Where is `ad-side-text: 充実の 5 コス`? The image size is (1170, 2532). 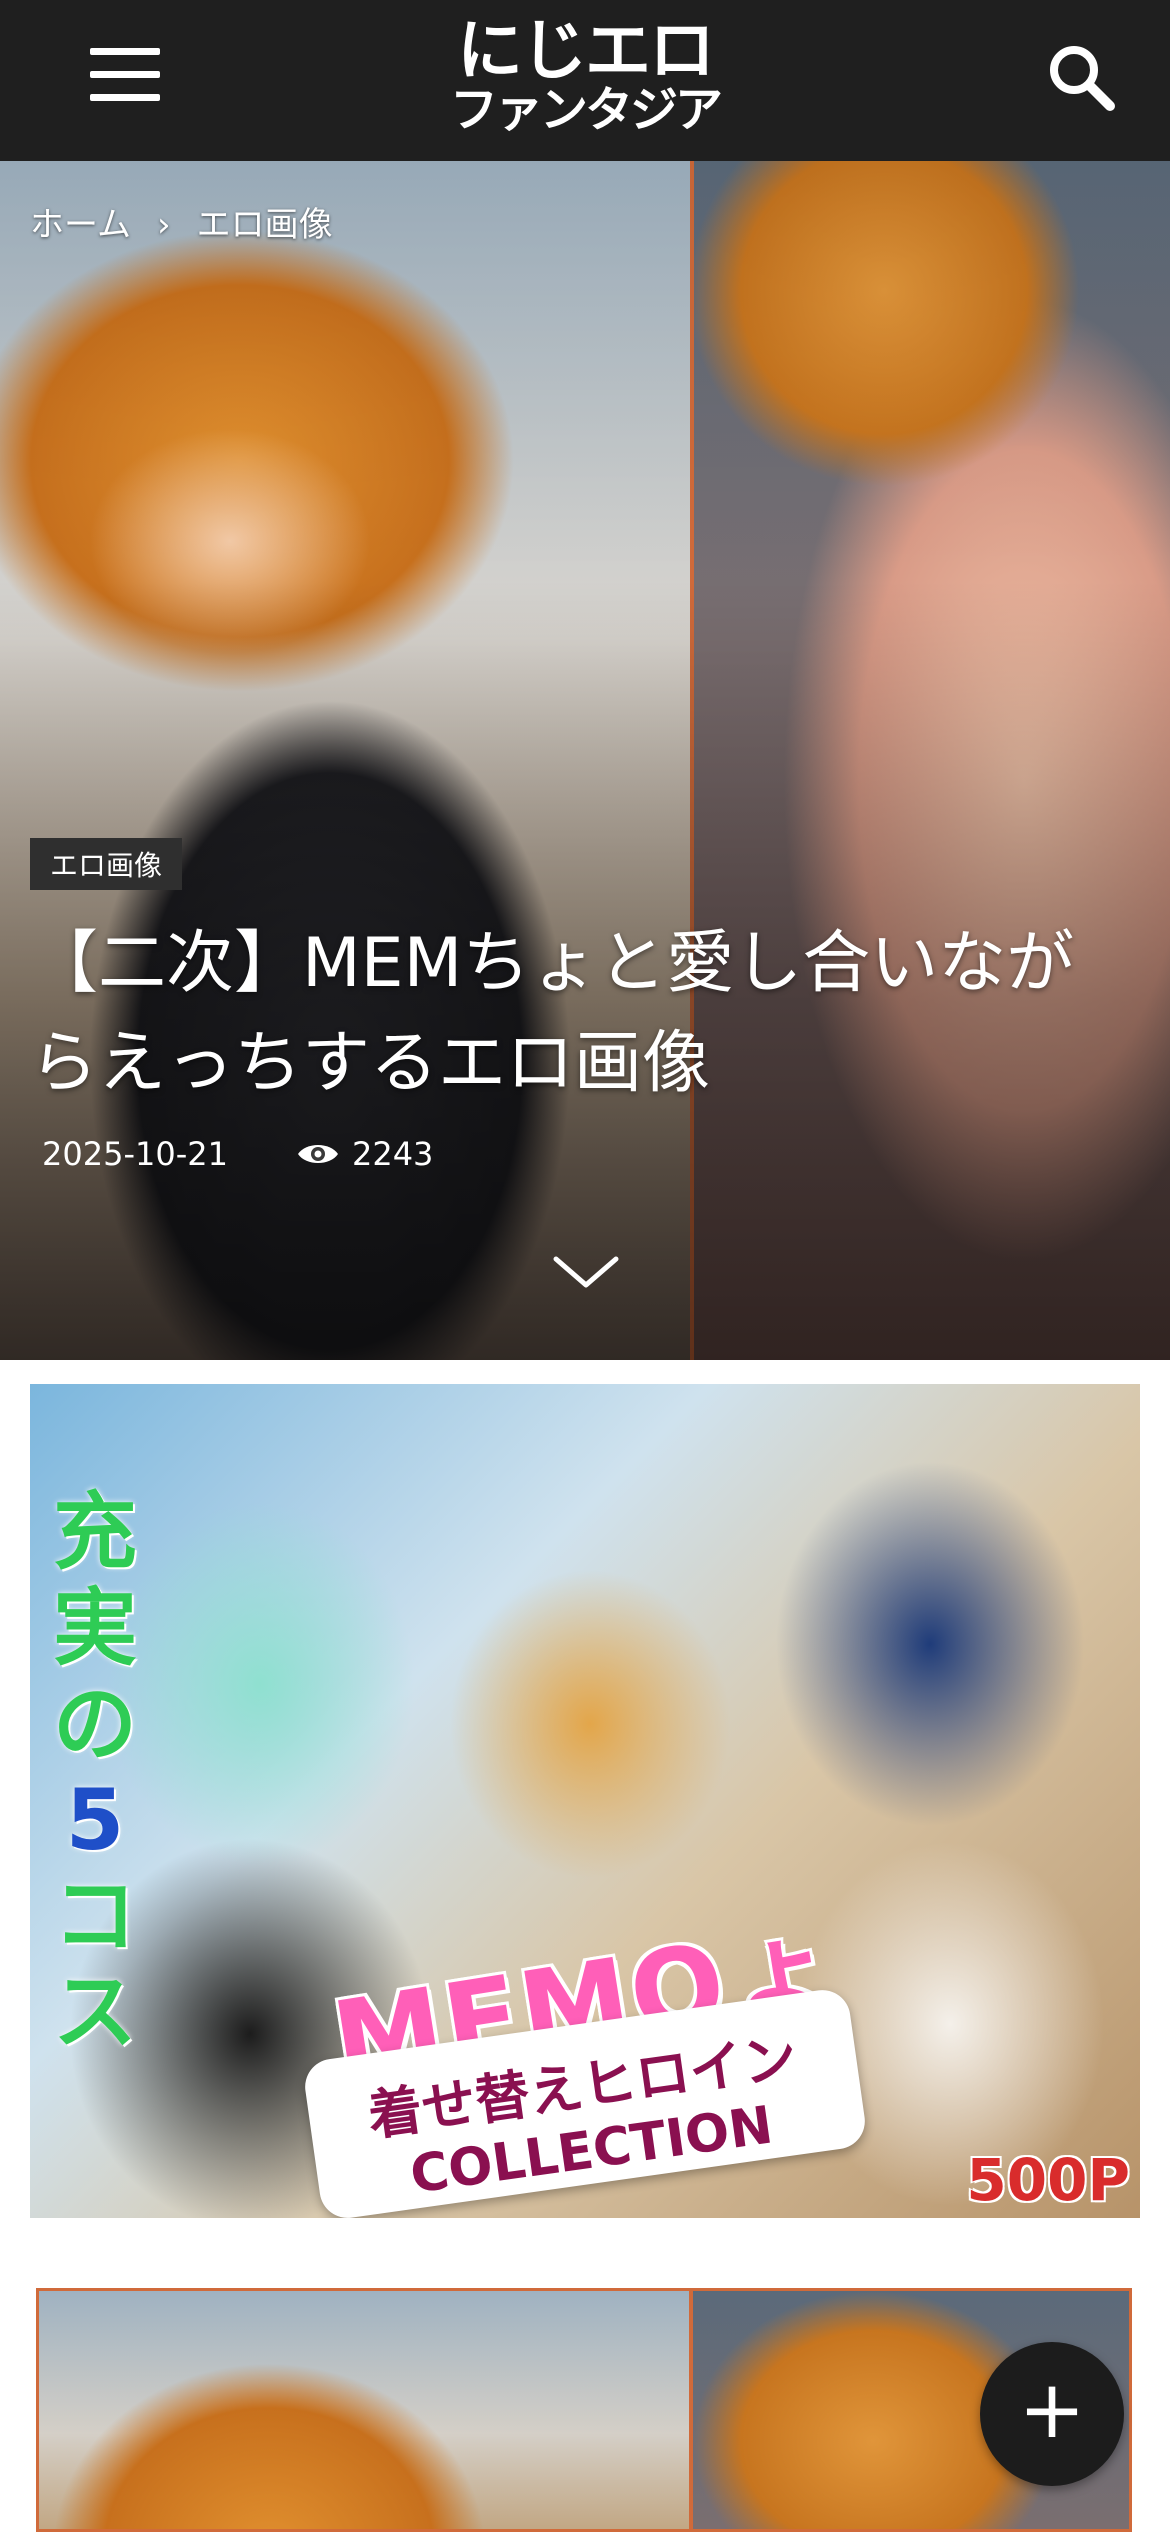
ad-side-text: 充実の 5 コス is located at coordinates (95, 1772).